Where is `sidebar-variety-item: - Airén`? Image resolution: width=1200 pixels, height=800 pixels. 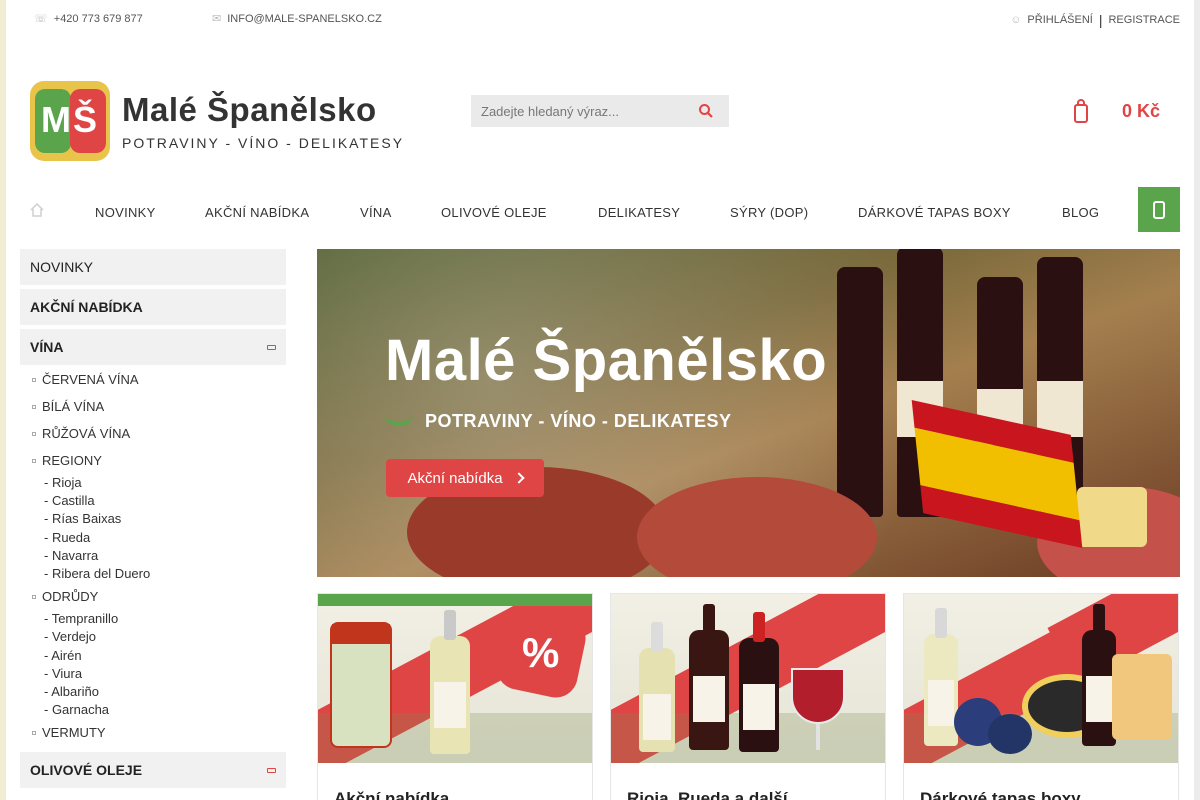
sidebar-variety-item: - Airén is located at coordinates (153, 656).